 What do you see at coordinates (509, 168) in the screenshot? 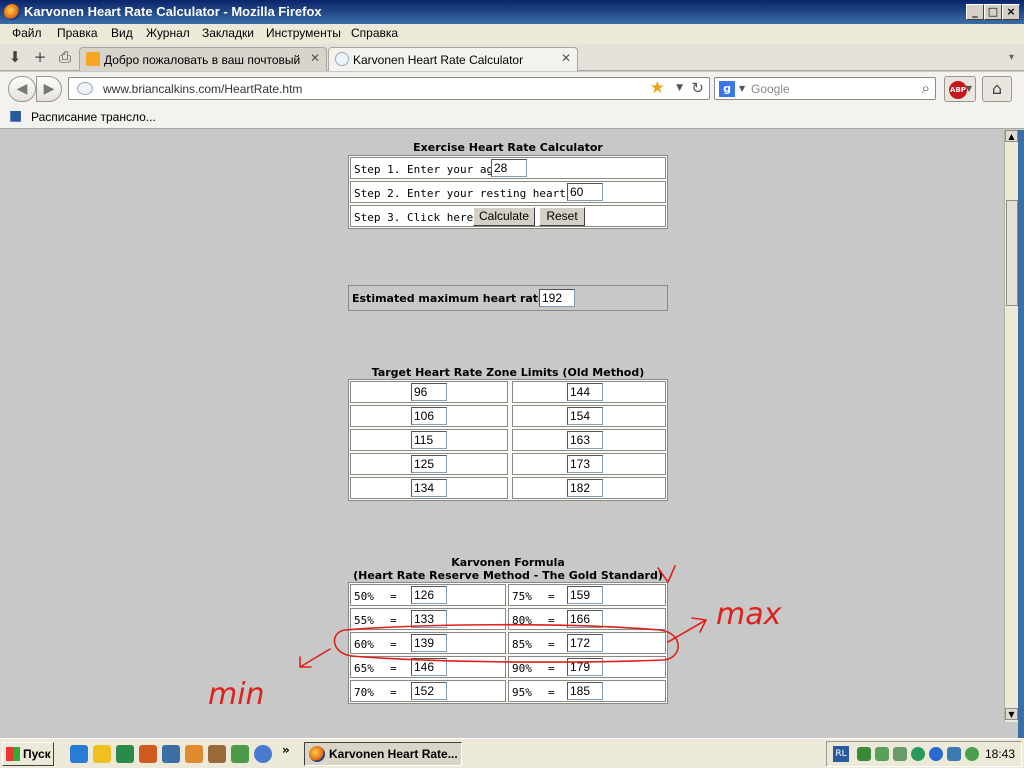
I see `age-input` at bounding box center [509, 168].